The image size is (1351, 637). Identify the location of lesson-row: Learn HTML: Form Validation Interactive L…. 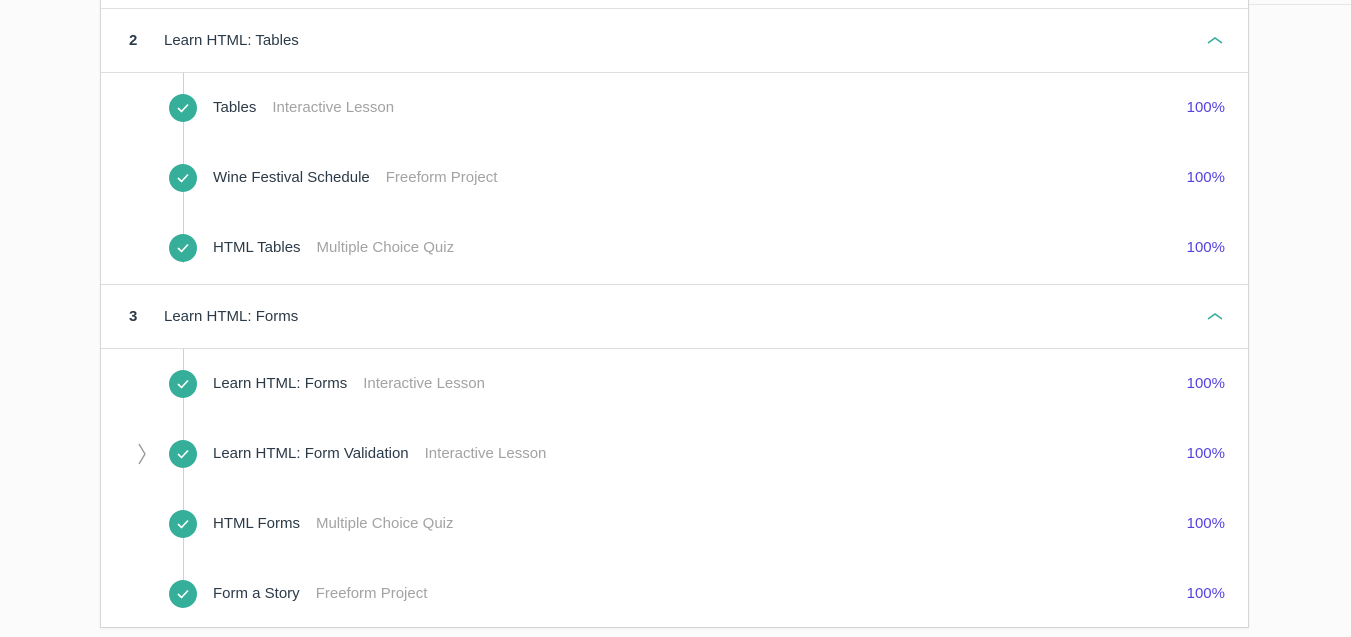
(674, 454).